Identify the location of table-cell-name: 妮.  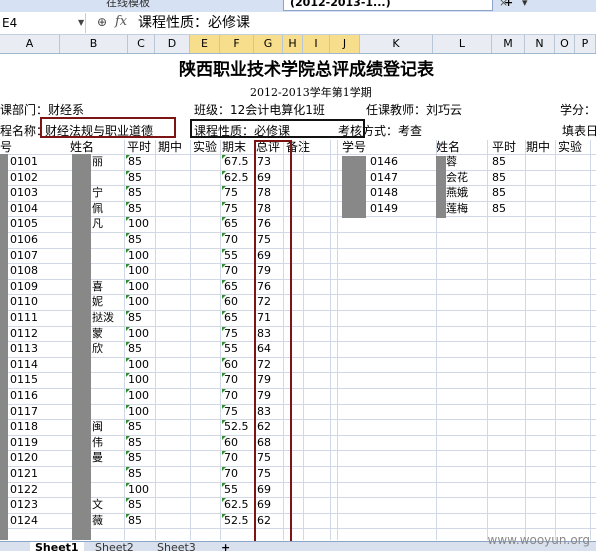
(97, 302).